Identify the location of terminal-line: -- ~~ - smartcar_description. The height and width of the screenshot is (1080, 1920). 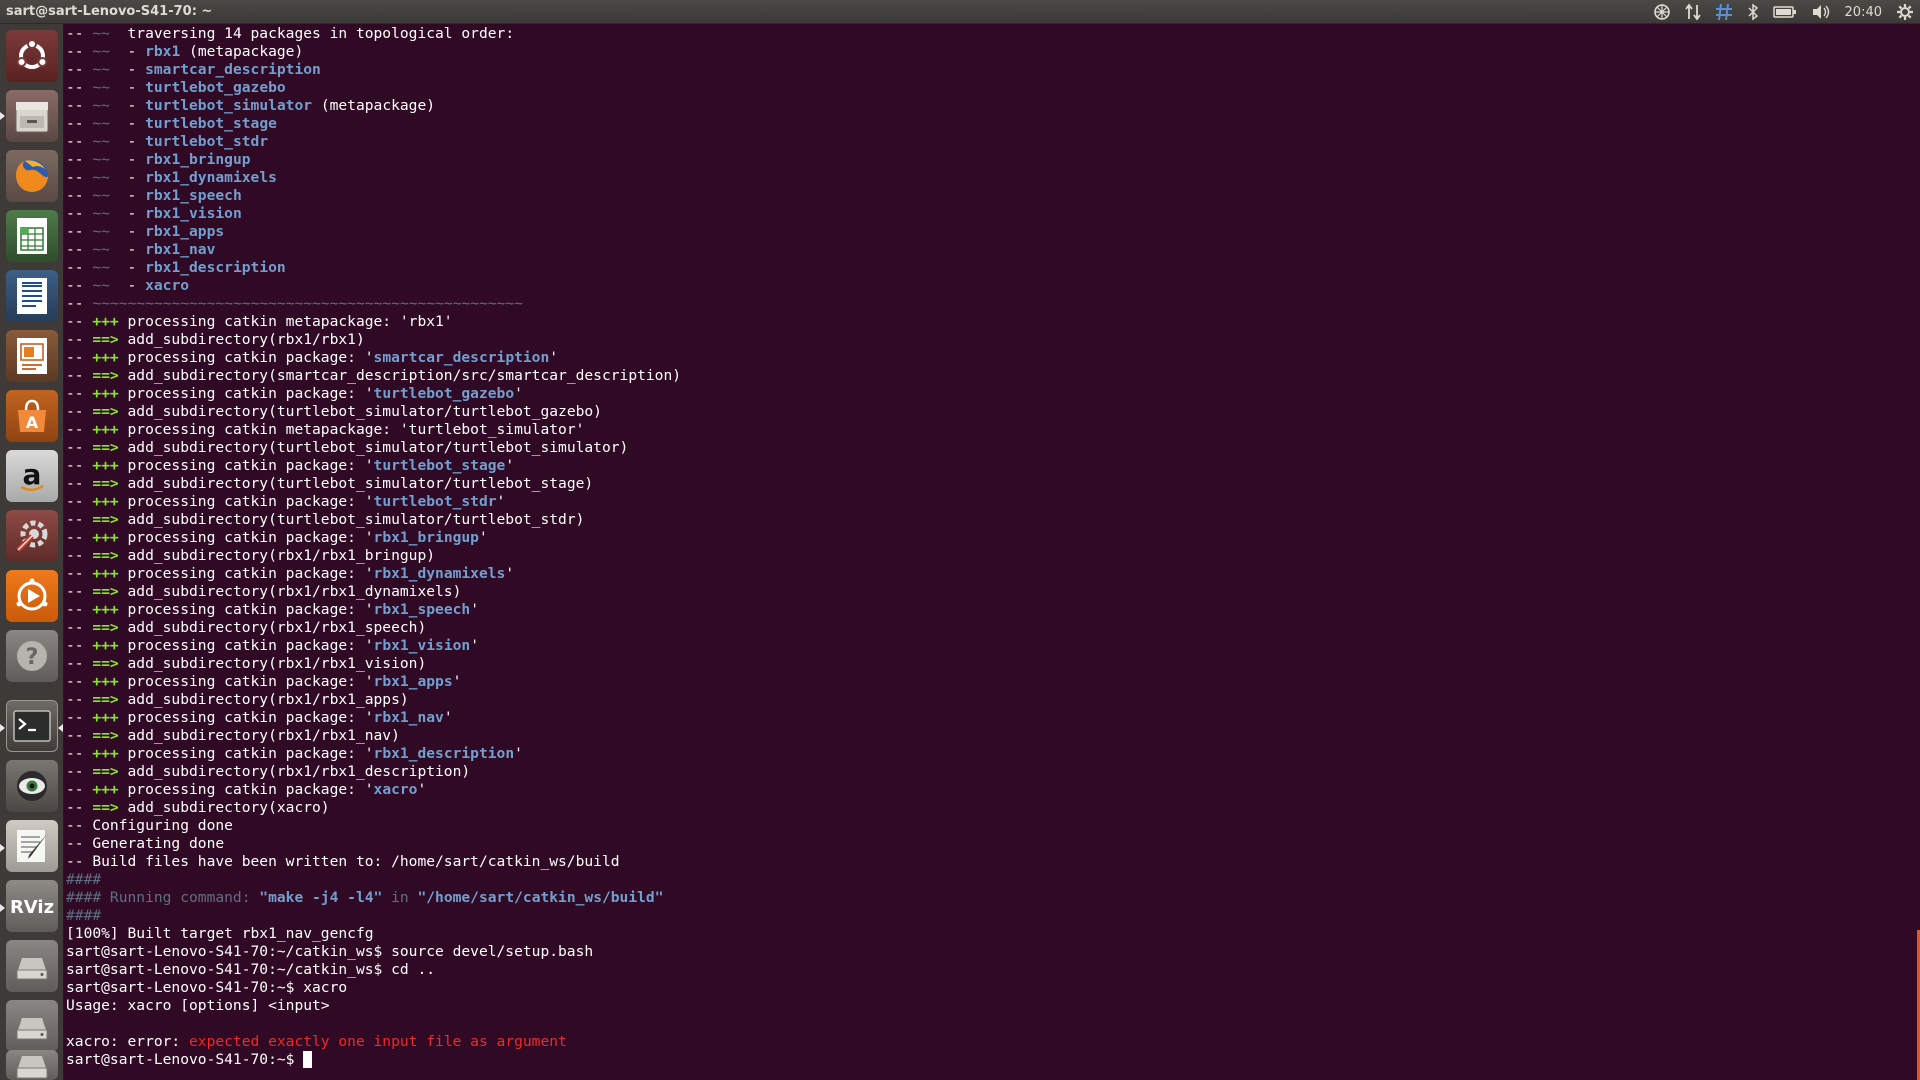
(993, 70).